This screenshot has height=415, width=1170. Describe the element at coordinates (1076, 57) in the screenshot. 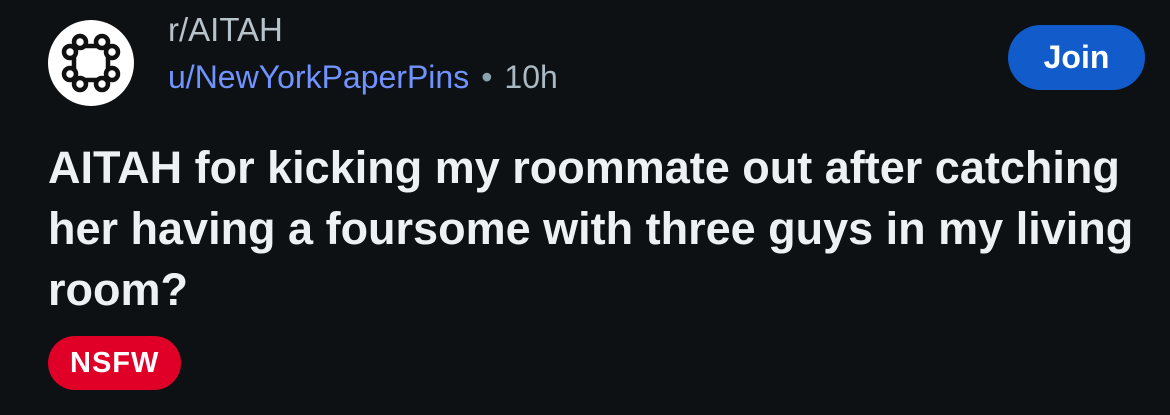

I see `join-button: Join` at that location.